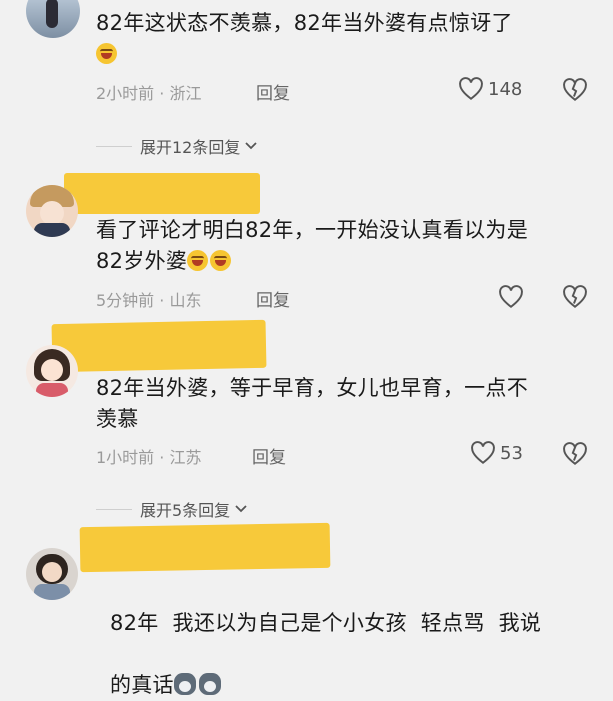 The width and height of the screenshot is (613, 701). I want to click on comment-line: 82年 我还以为自己是个小女孩 轻点骂 我说, so click(325, 623).